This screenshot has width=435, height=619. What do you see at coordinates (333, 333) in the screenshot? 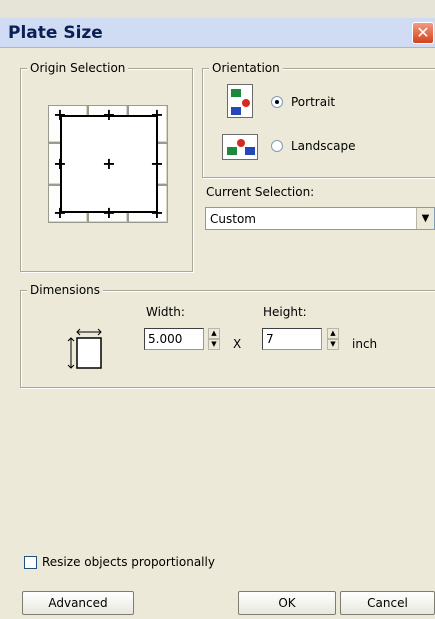
I see `height-spin-up: ▲` at bounding box center [333, 333].